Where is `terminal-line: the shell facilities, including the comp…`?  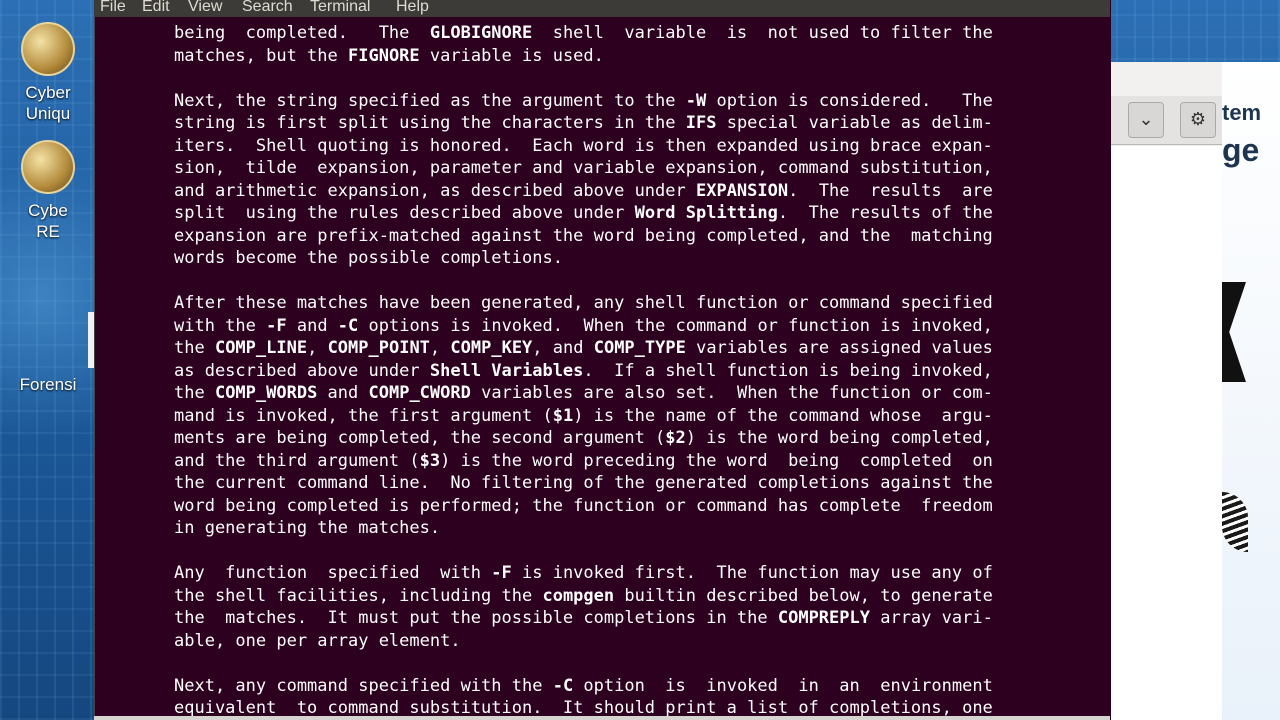 terminal-line: the shell facilities, including the comp… is located at coordinates (583, 596).